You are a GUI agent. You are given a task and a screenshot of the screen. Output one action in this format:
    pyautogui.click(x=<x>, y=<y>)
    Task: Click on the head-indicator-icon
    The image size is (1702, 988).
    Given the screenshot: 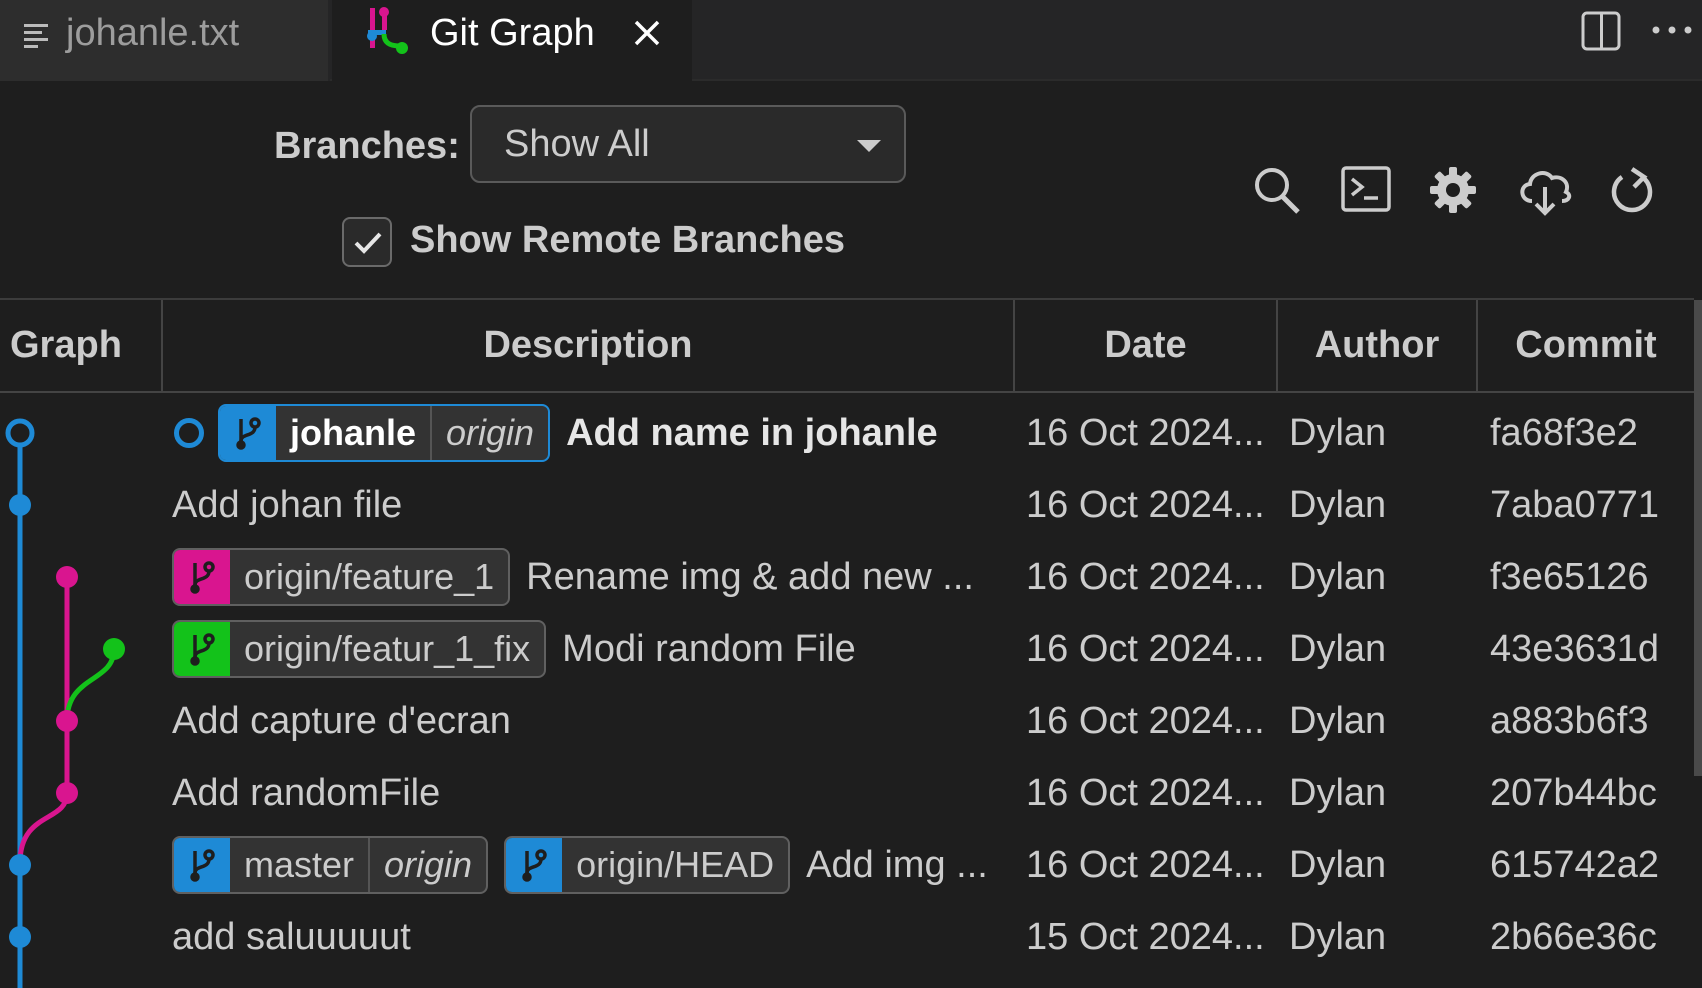 What is the action you would take?
    pyautogui.click(x=189, y=433)
    